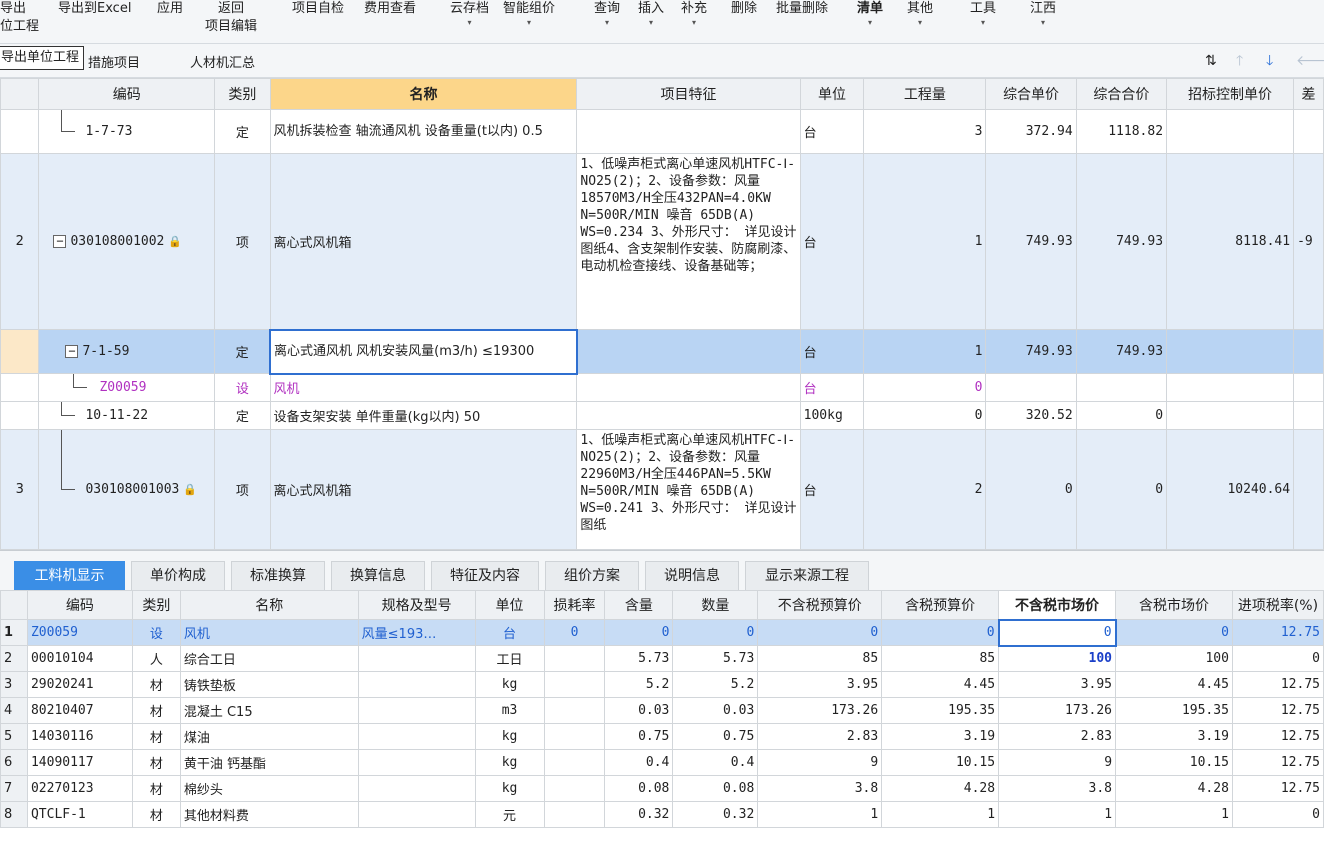 The width and height of the screenshot is (1324, 843). Describe the element at coordinates (1211, 61) in the screenshot. I see `sort-icon: ⇅` at that location.